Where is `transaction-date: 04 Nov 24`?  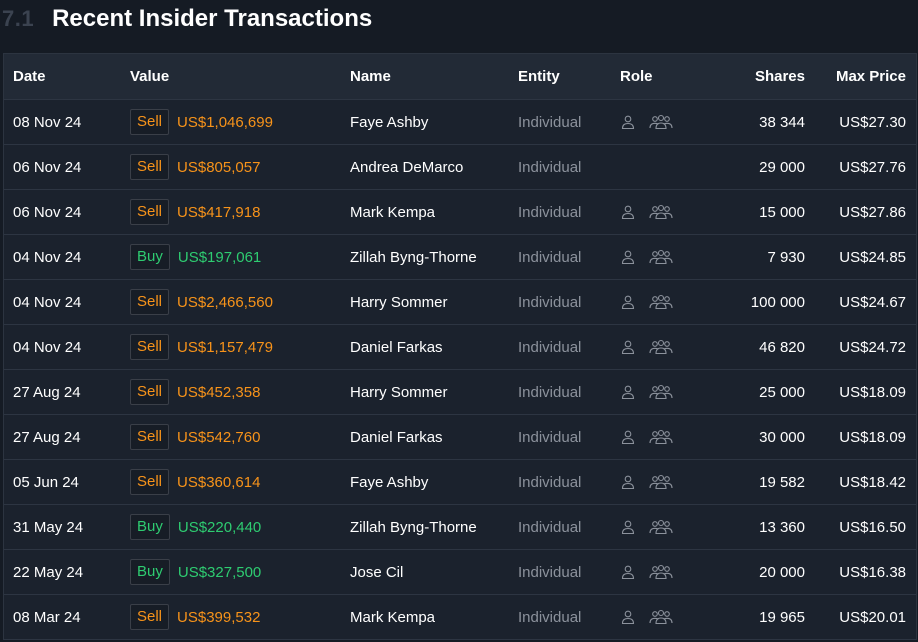
transaction-date: 04 Nov 24 is located at coordinates (47, 347).